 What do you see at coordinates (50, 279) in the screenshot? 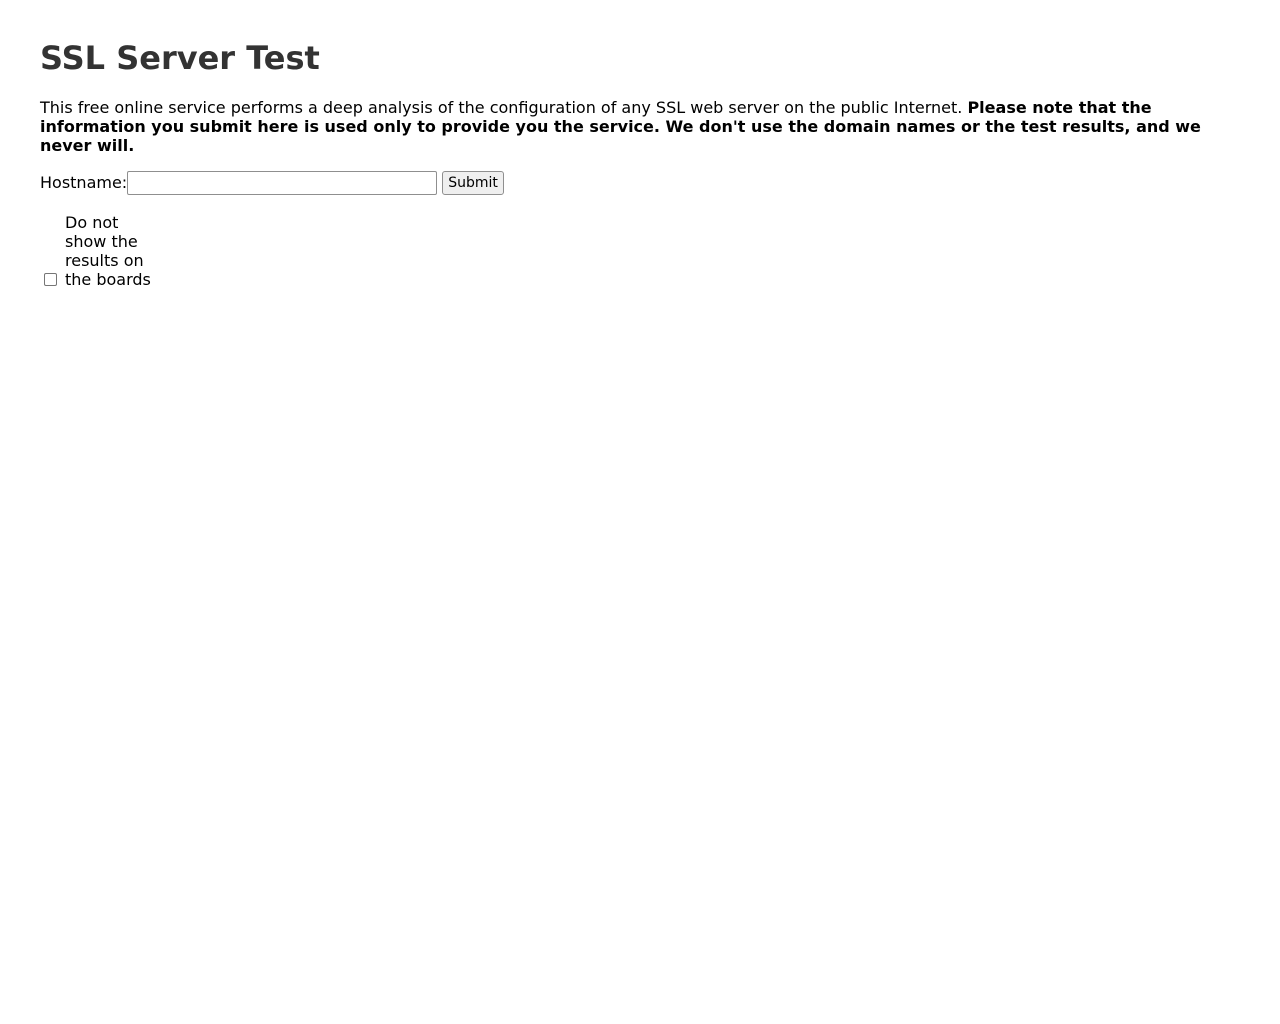
I see `hide-results-checkbox` at bounding box center [50, 279].